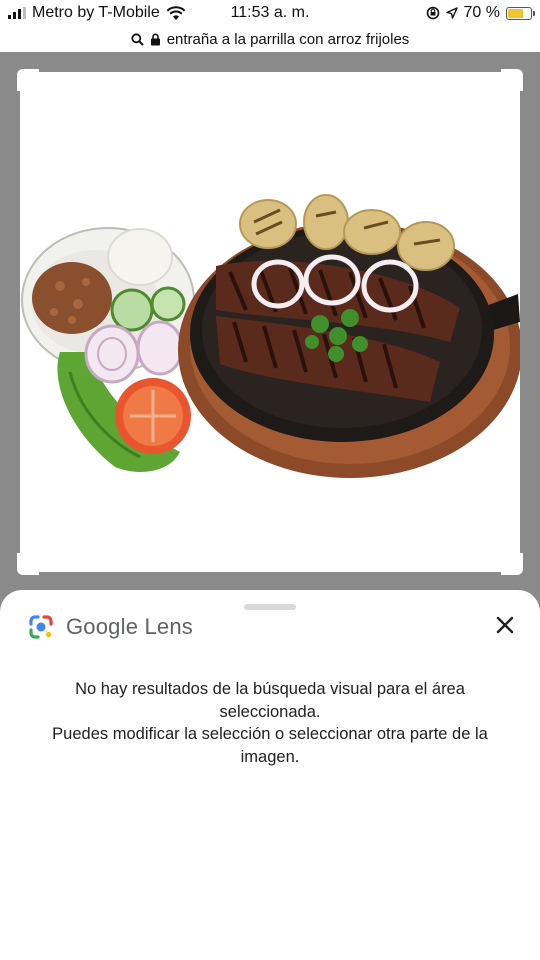  Describe the element at coordinates (270, 607) in the screenshot. I see `sheet-drag-handle` at that location.